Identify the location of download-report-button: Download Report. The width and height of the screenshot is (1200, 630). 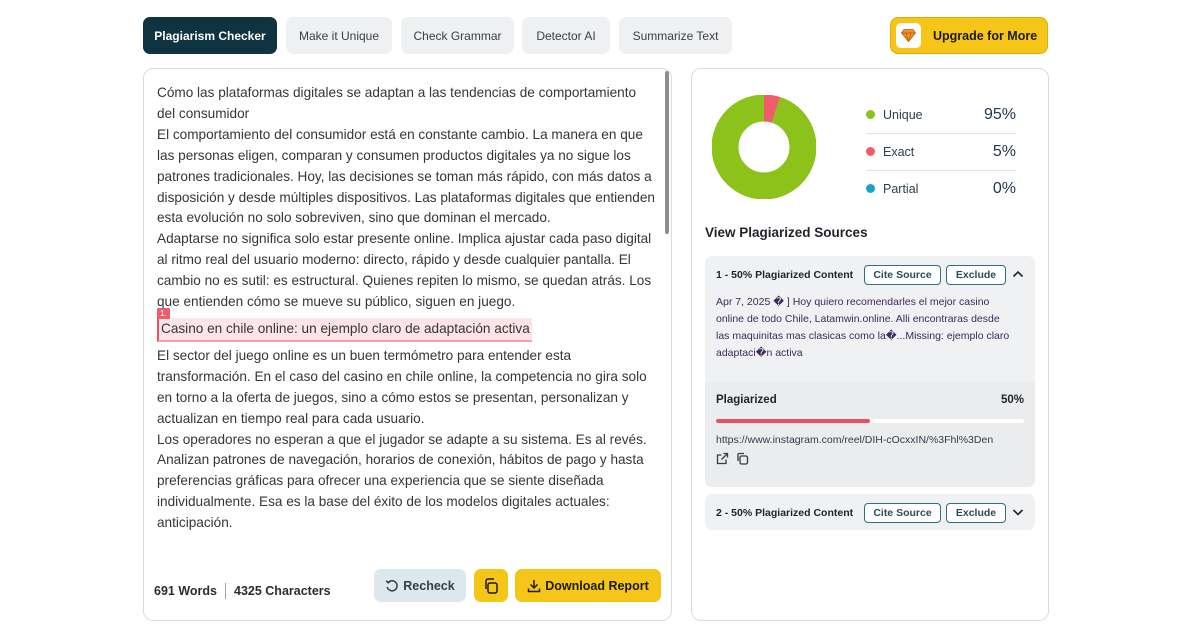
(588, 585).